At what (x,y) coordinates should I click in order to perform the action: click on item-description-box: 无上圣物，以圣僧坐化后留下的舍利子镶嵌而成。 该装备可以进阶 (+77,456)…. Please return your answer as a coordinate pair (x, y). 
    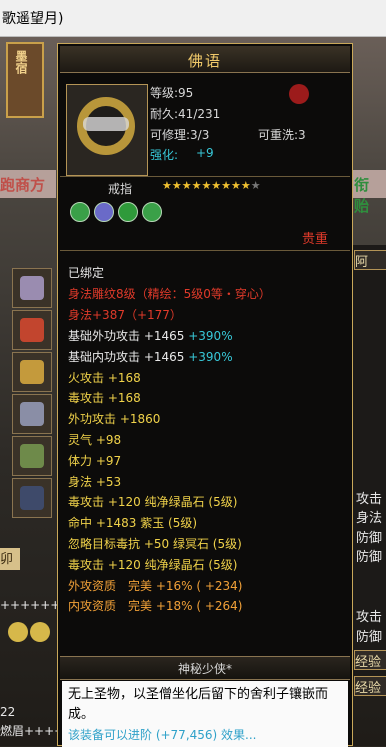
    Looking at the image, I should click on (205, 714).